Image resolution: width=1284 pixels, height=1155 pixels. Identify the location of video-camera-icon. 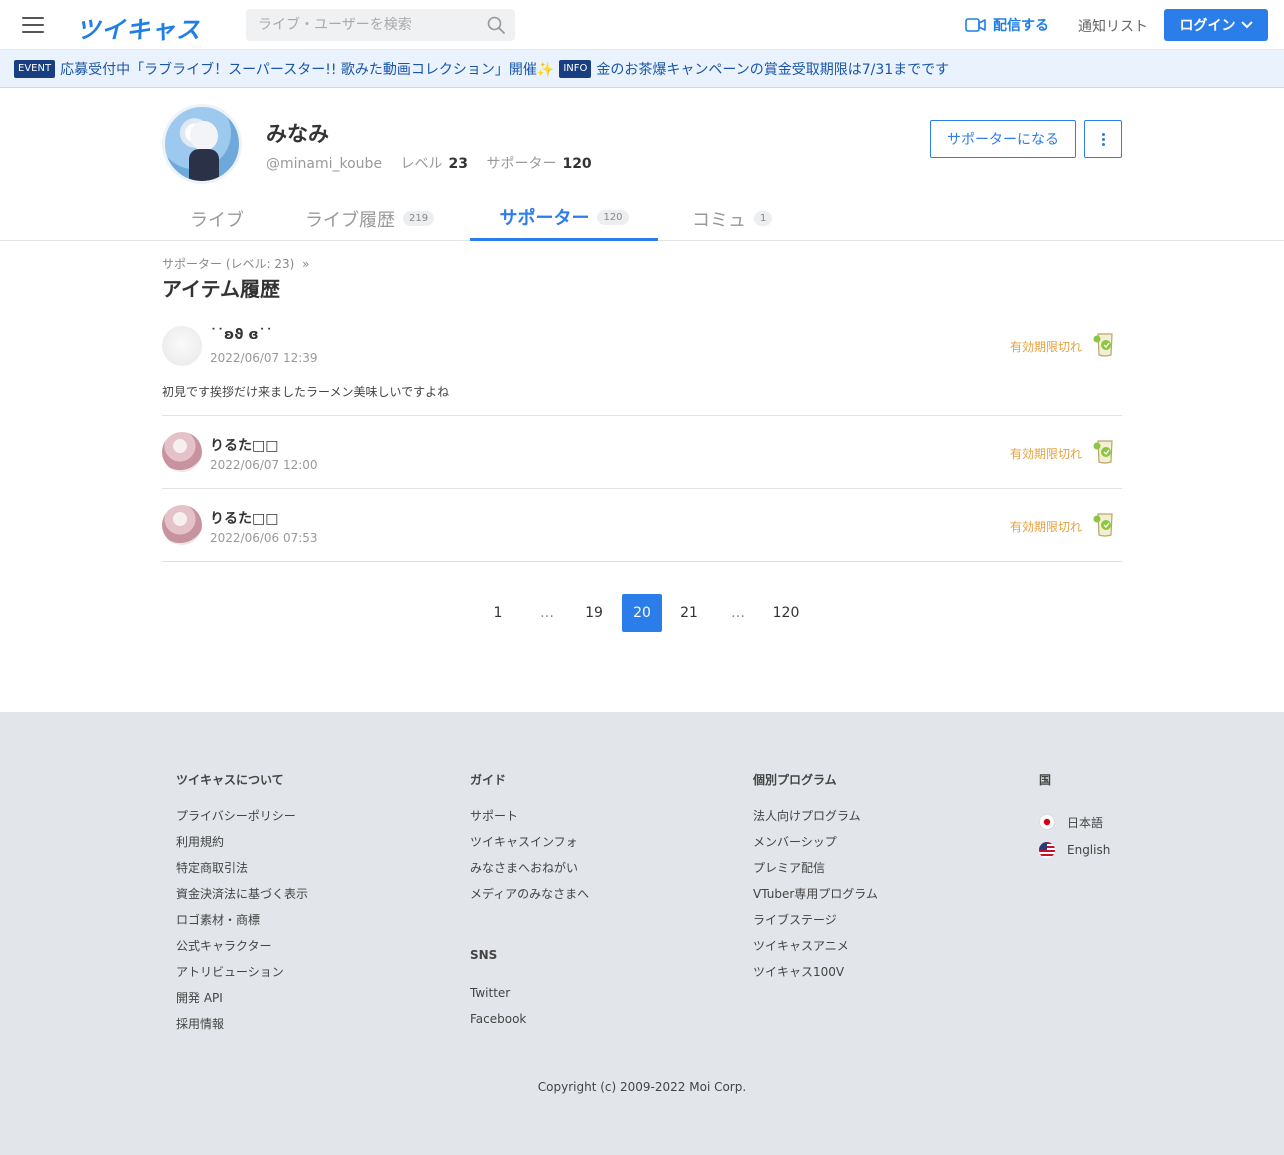
(975, 25).